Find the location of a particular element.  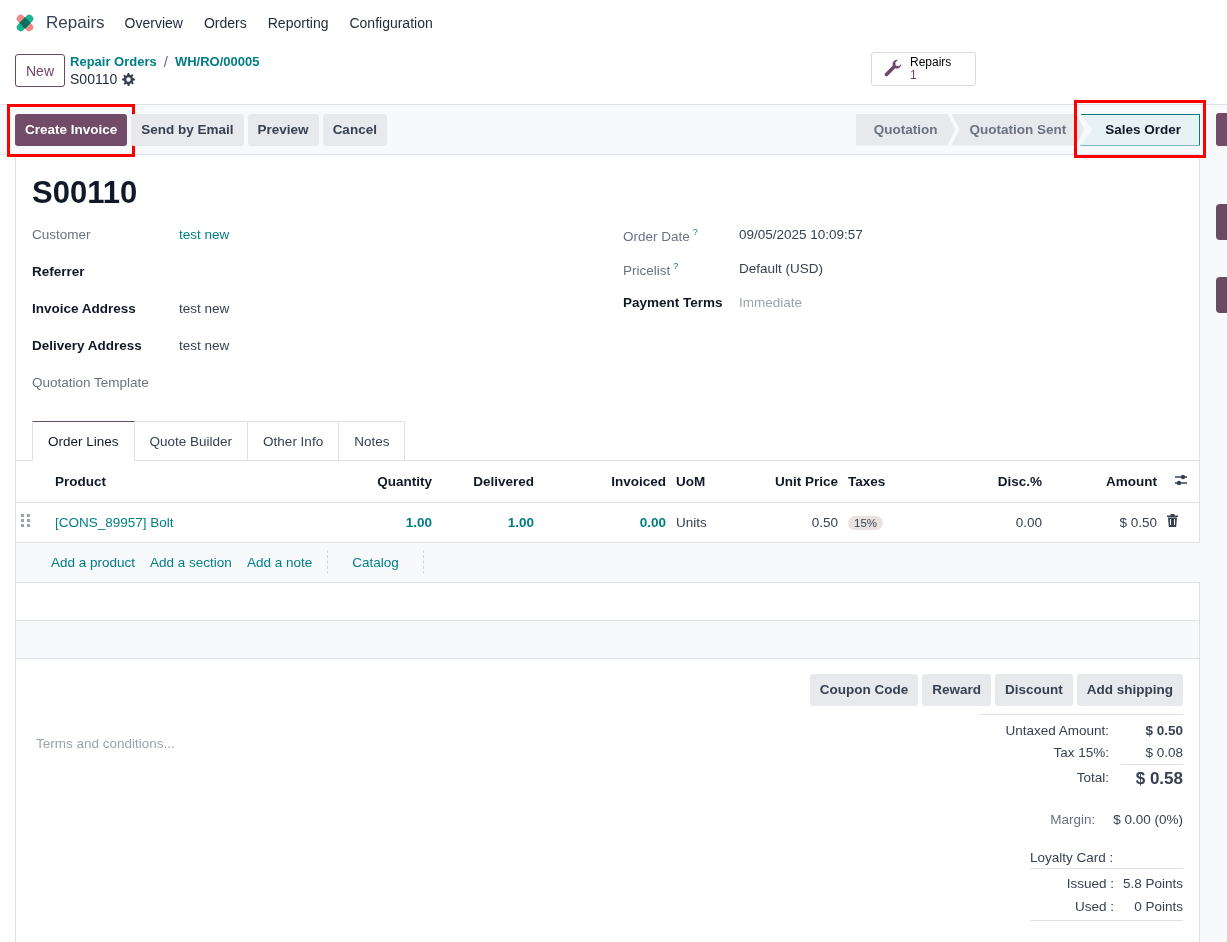

new-button: New is located at coordinates (40, 70).